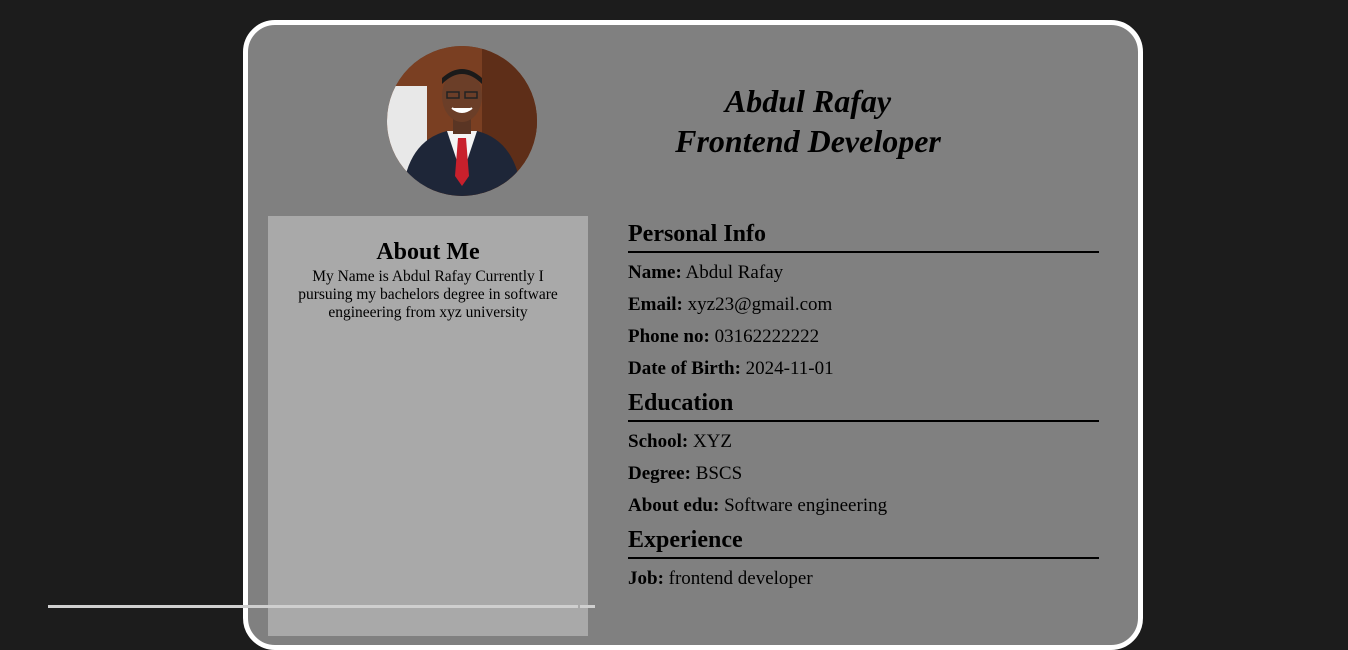 The height and width of the screenshot is (650, 1348). I want to click on school-value: XYZ, so click(710, 441).